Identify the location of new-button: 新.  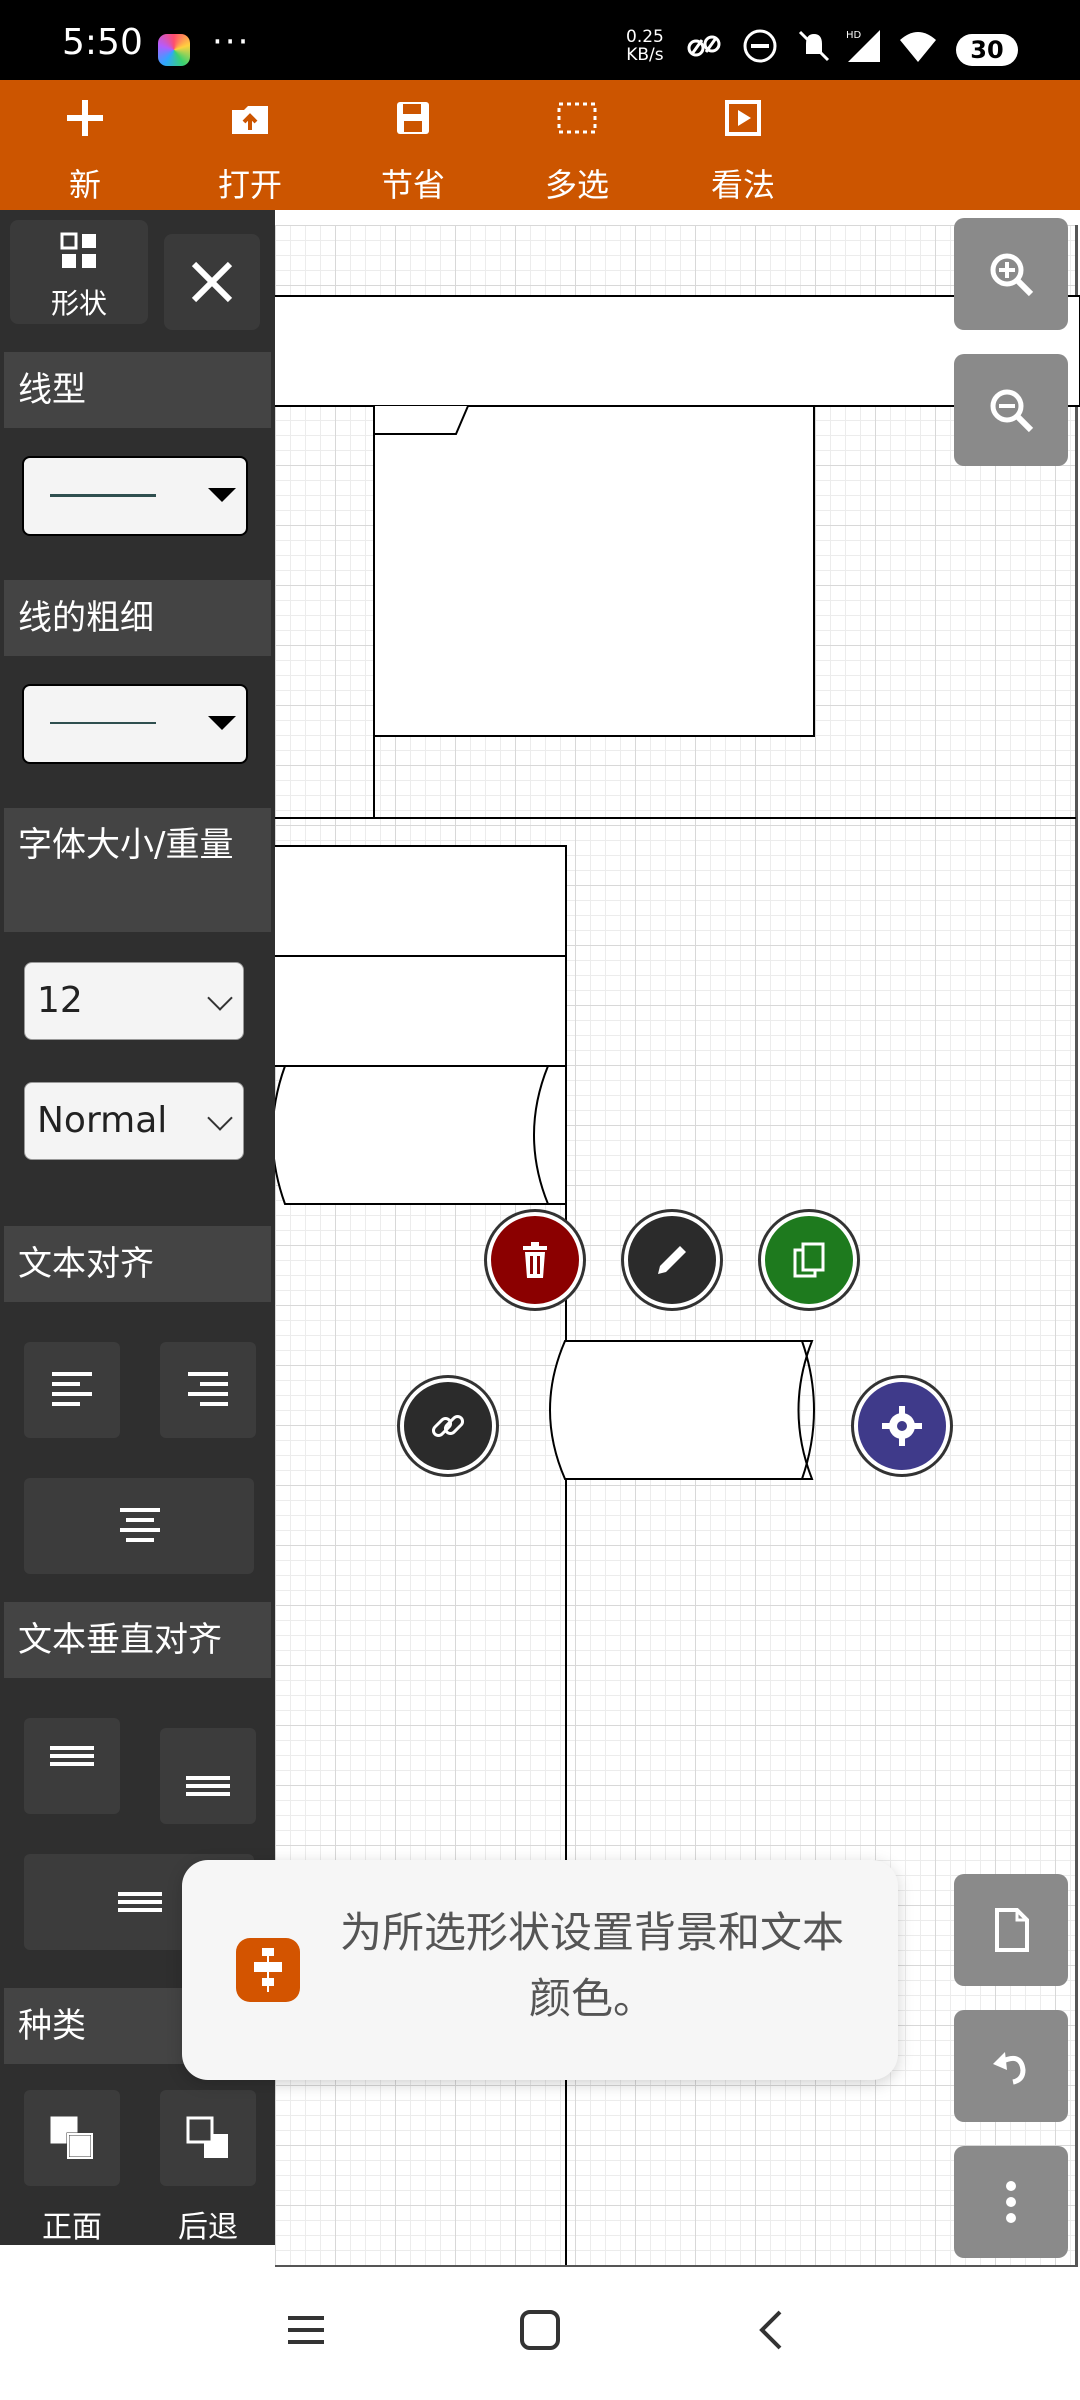
(85, 145).